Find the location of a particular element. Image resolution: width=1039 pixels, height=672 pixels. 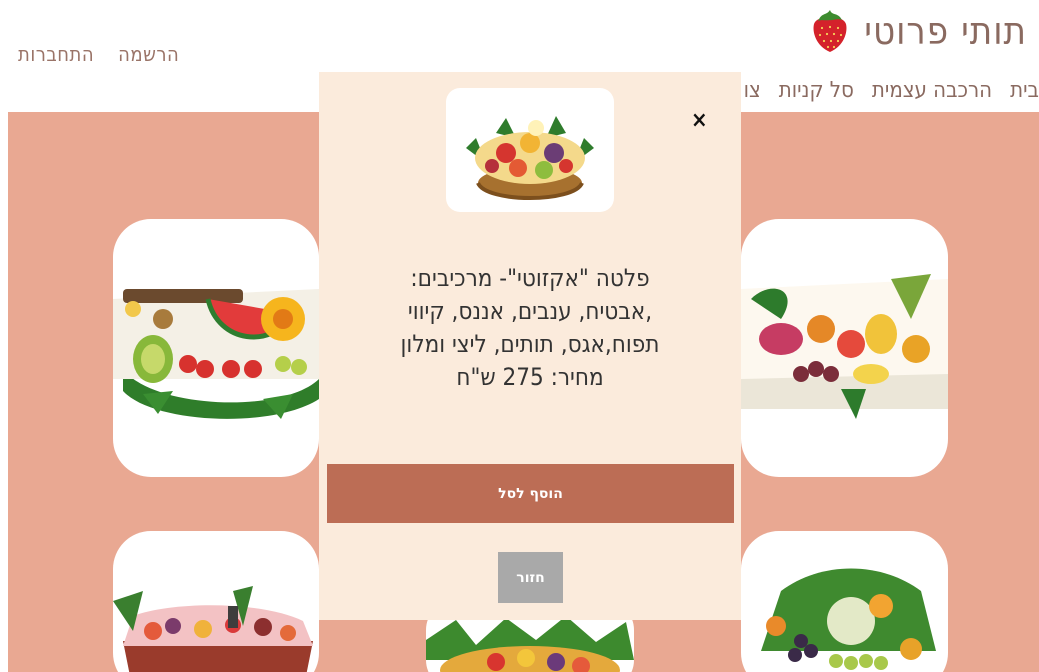

nav-item-custom-build: הרכבה עצמית is located at coordinates (932, 90).